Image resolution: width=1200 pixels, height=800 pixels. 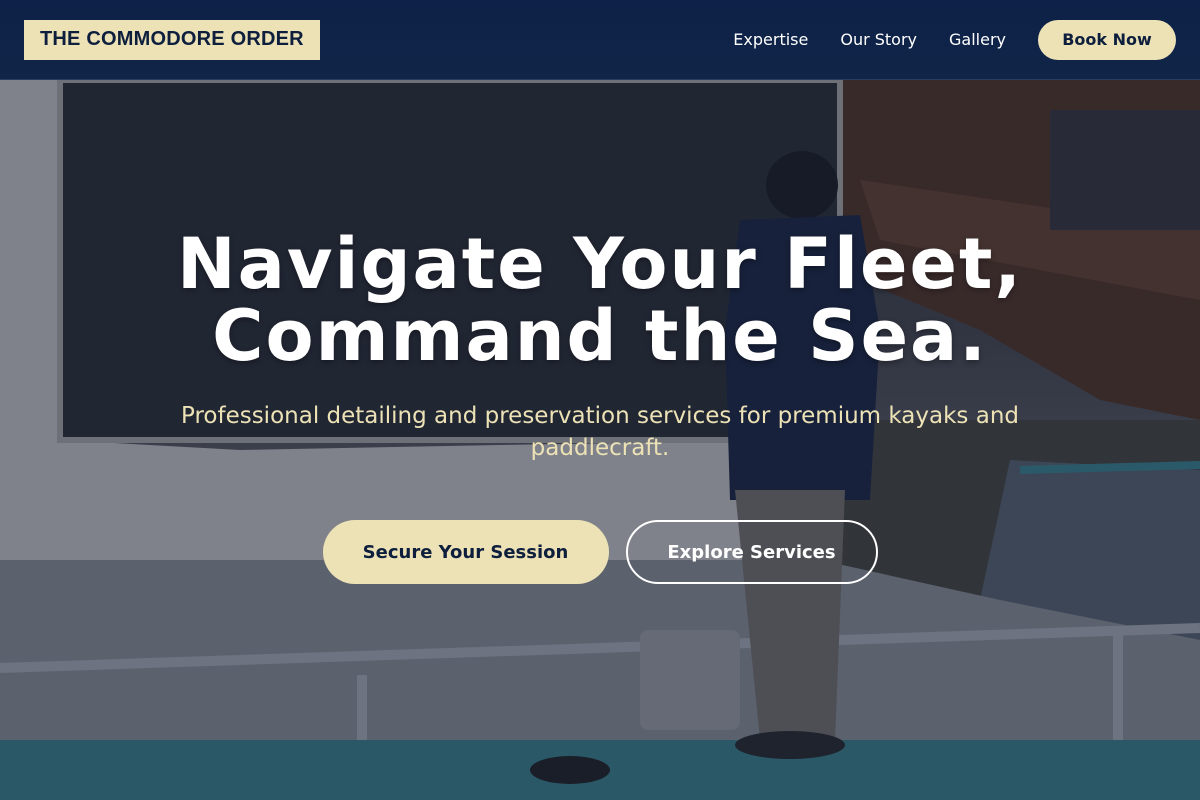 I want to click on book-now-button: Book Now, so click(x=1107, y=39).